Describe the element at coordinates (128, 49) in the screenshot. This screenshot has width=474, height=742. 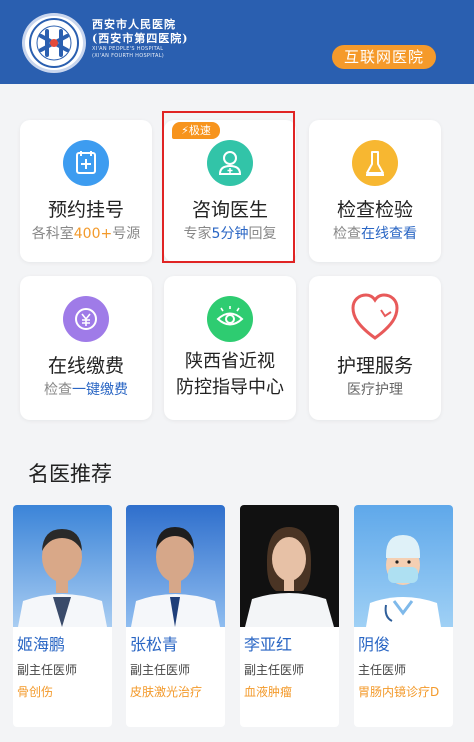
I see `hospital-name-en: XI'AN PEOPLE'S HOSPITAL` at that location.